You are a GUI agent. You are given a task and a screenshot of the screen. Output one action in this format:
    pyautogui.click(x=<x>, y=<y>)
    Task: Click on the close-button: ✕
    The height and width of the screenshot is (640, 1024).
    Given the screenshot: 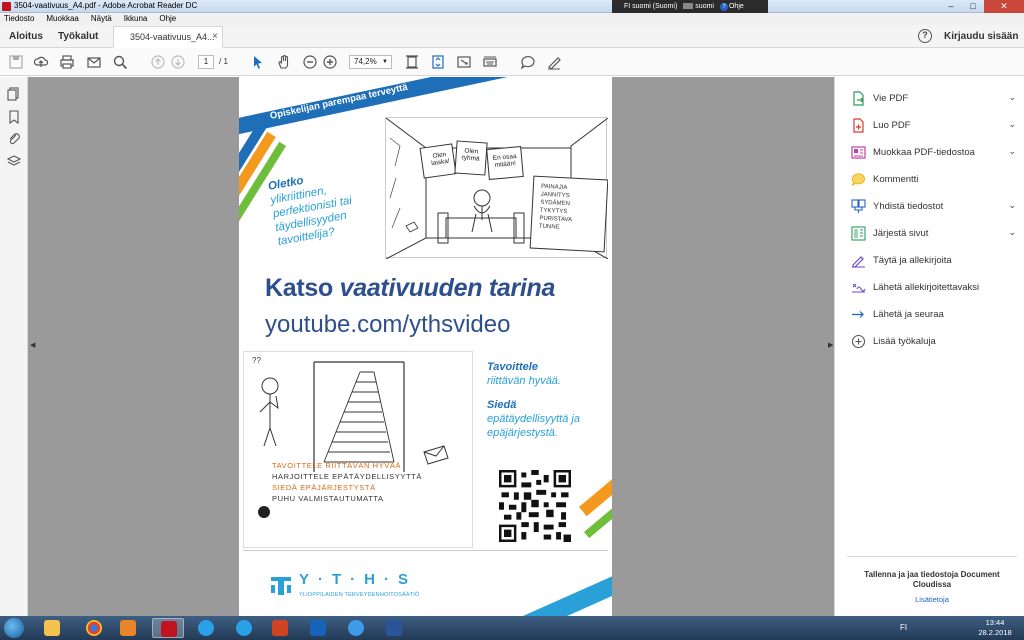 What is the action you would take?
    pyautogui.click(x=1004, y=6)
    